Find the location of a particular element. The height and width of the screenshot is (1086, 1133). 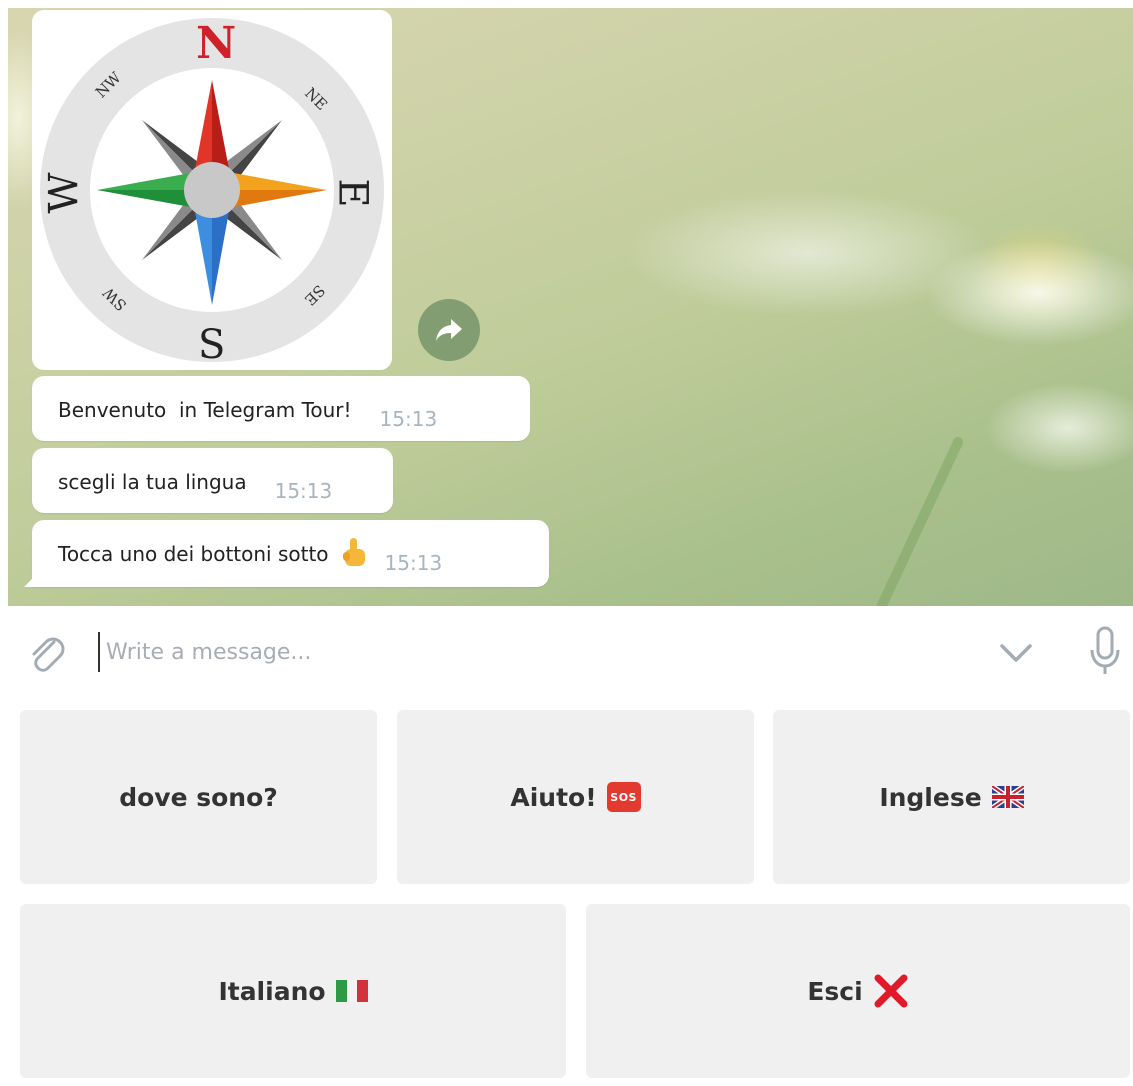

share-arrow-icon is located at coordinates (449, 330).